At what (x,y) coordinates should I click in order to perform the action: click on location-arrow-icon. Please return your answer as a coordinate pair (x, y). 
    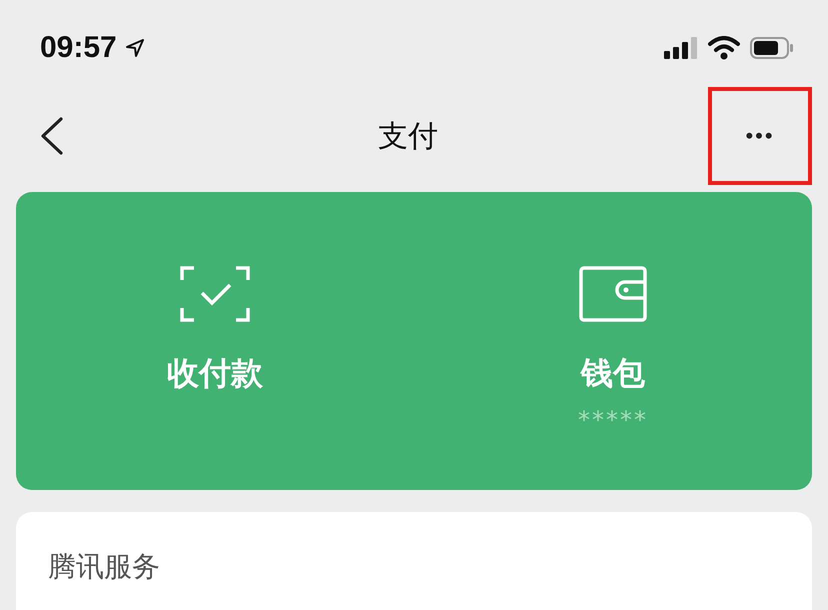
    Looking at the image, I should click on (134, 48).